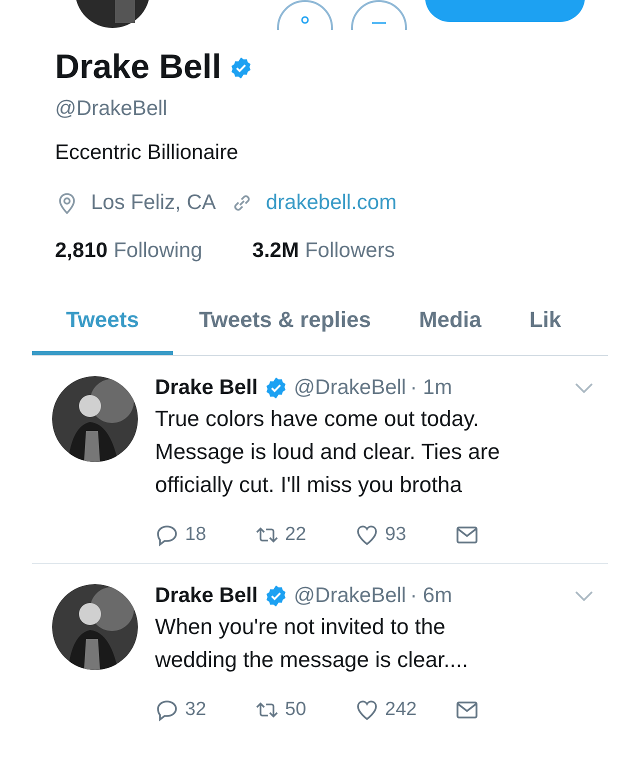 The image size is (640, 759). What do you see at coordinates (331, 203) in the screenshot?
I see `website-link: drakebell.com` at bounding box center [331, 203].